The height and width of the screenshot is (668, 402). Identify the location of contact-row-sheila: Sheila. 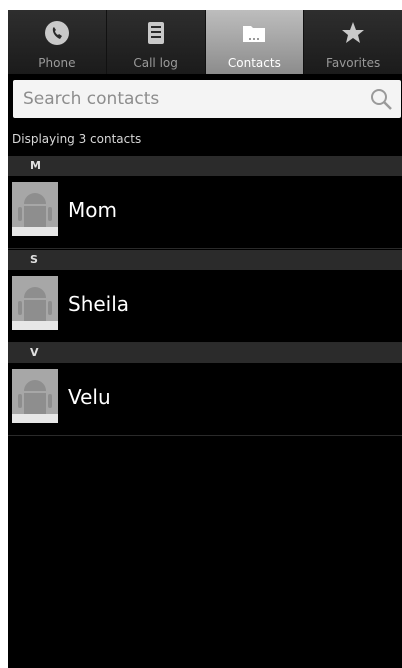
(205, 307).